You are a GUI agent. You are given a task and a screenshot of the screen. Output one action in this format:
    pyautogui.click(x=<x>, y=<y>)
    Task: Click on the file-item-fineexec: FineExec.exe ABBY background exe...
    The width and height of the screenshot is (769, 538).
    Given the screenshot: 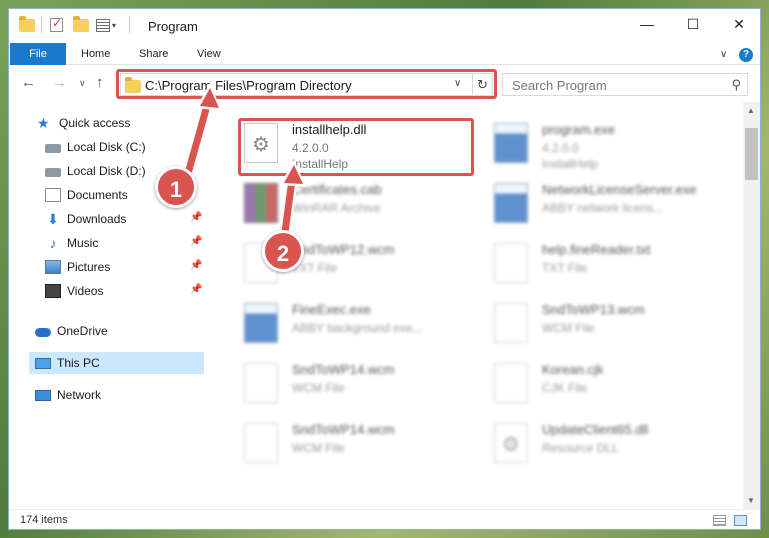 What is the action you would take?
    pyautogui.click(x=357, y=319)
    